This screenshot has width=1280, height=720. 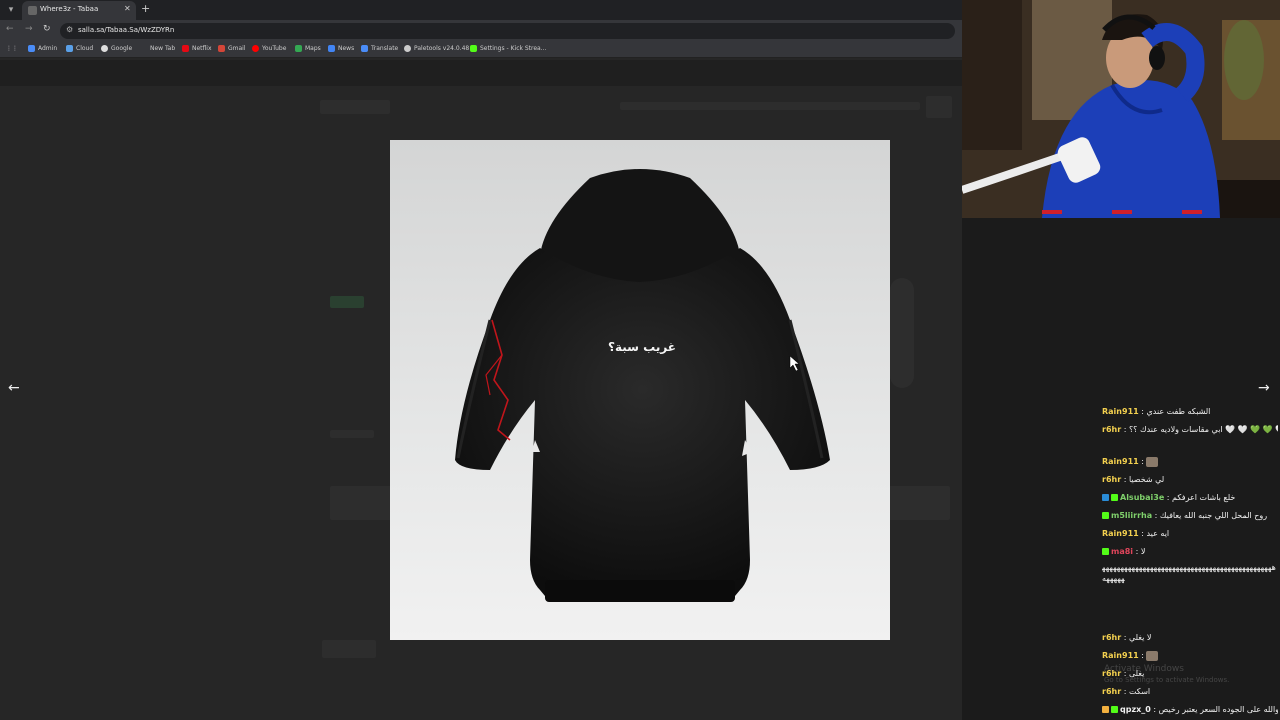 I want to click on bookmark-admin: Admin, so click(x=42, y=48).